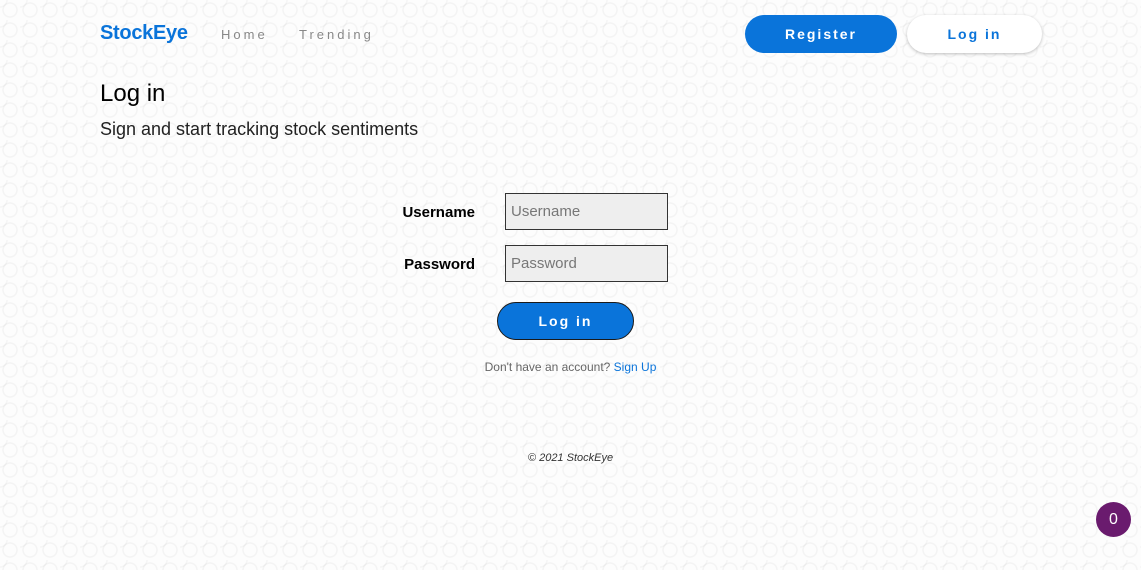 Image resolution: width=1141 pixels, height=570 pixels. Describe the element at coordinates (439, 264) in the screenshot. I see `password-label: Password` at that location.